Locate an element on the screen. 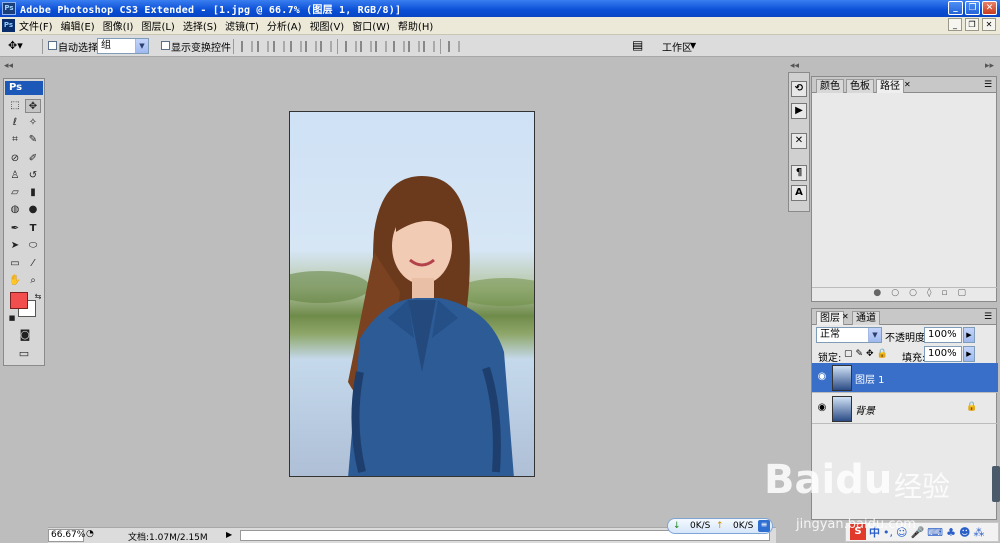 This screenshot has width=1000, height=543. opacity-field: 100% is located at coordinates (943, 335).